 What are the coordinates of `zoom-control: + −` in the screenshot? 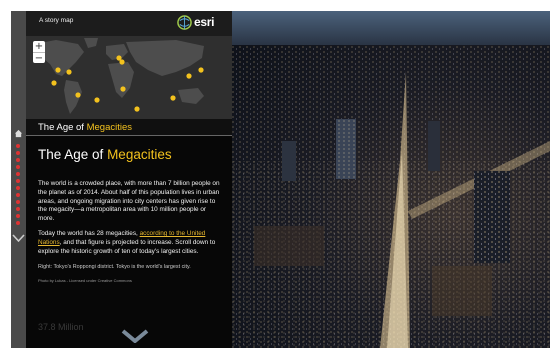 It's located at (39, 52).